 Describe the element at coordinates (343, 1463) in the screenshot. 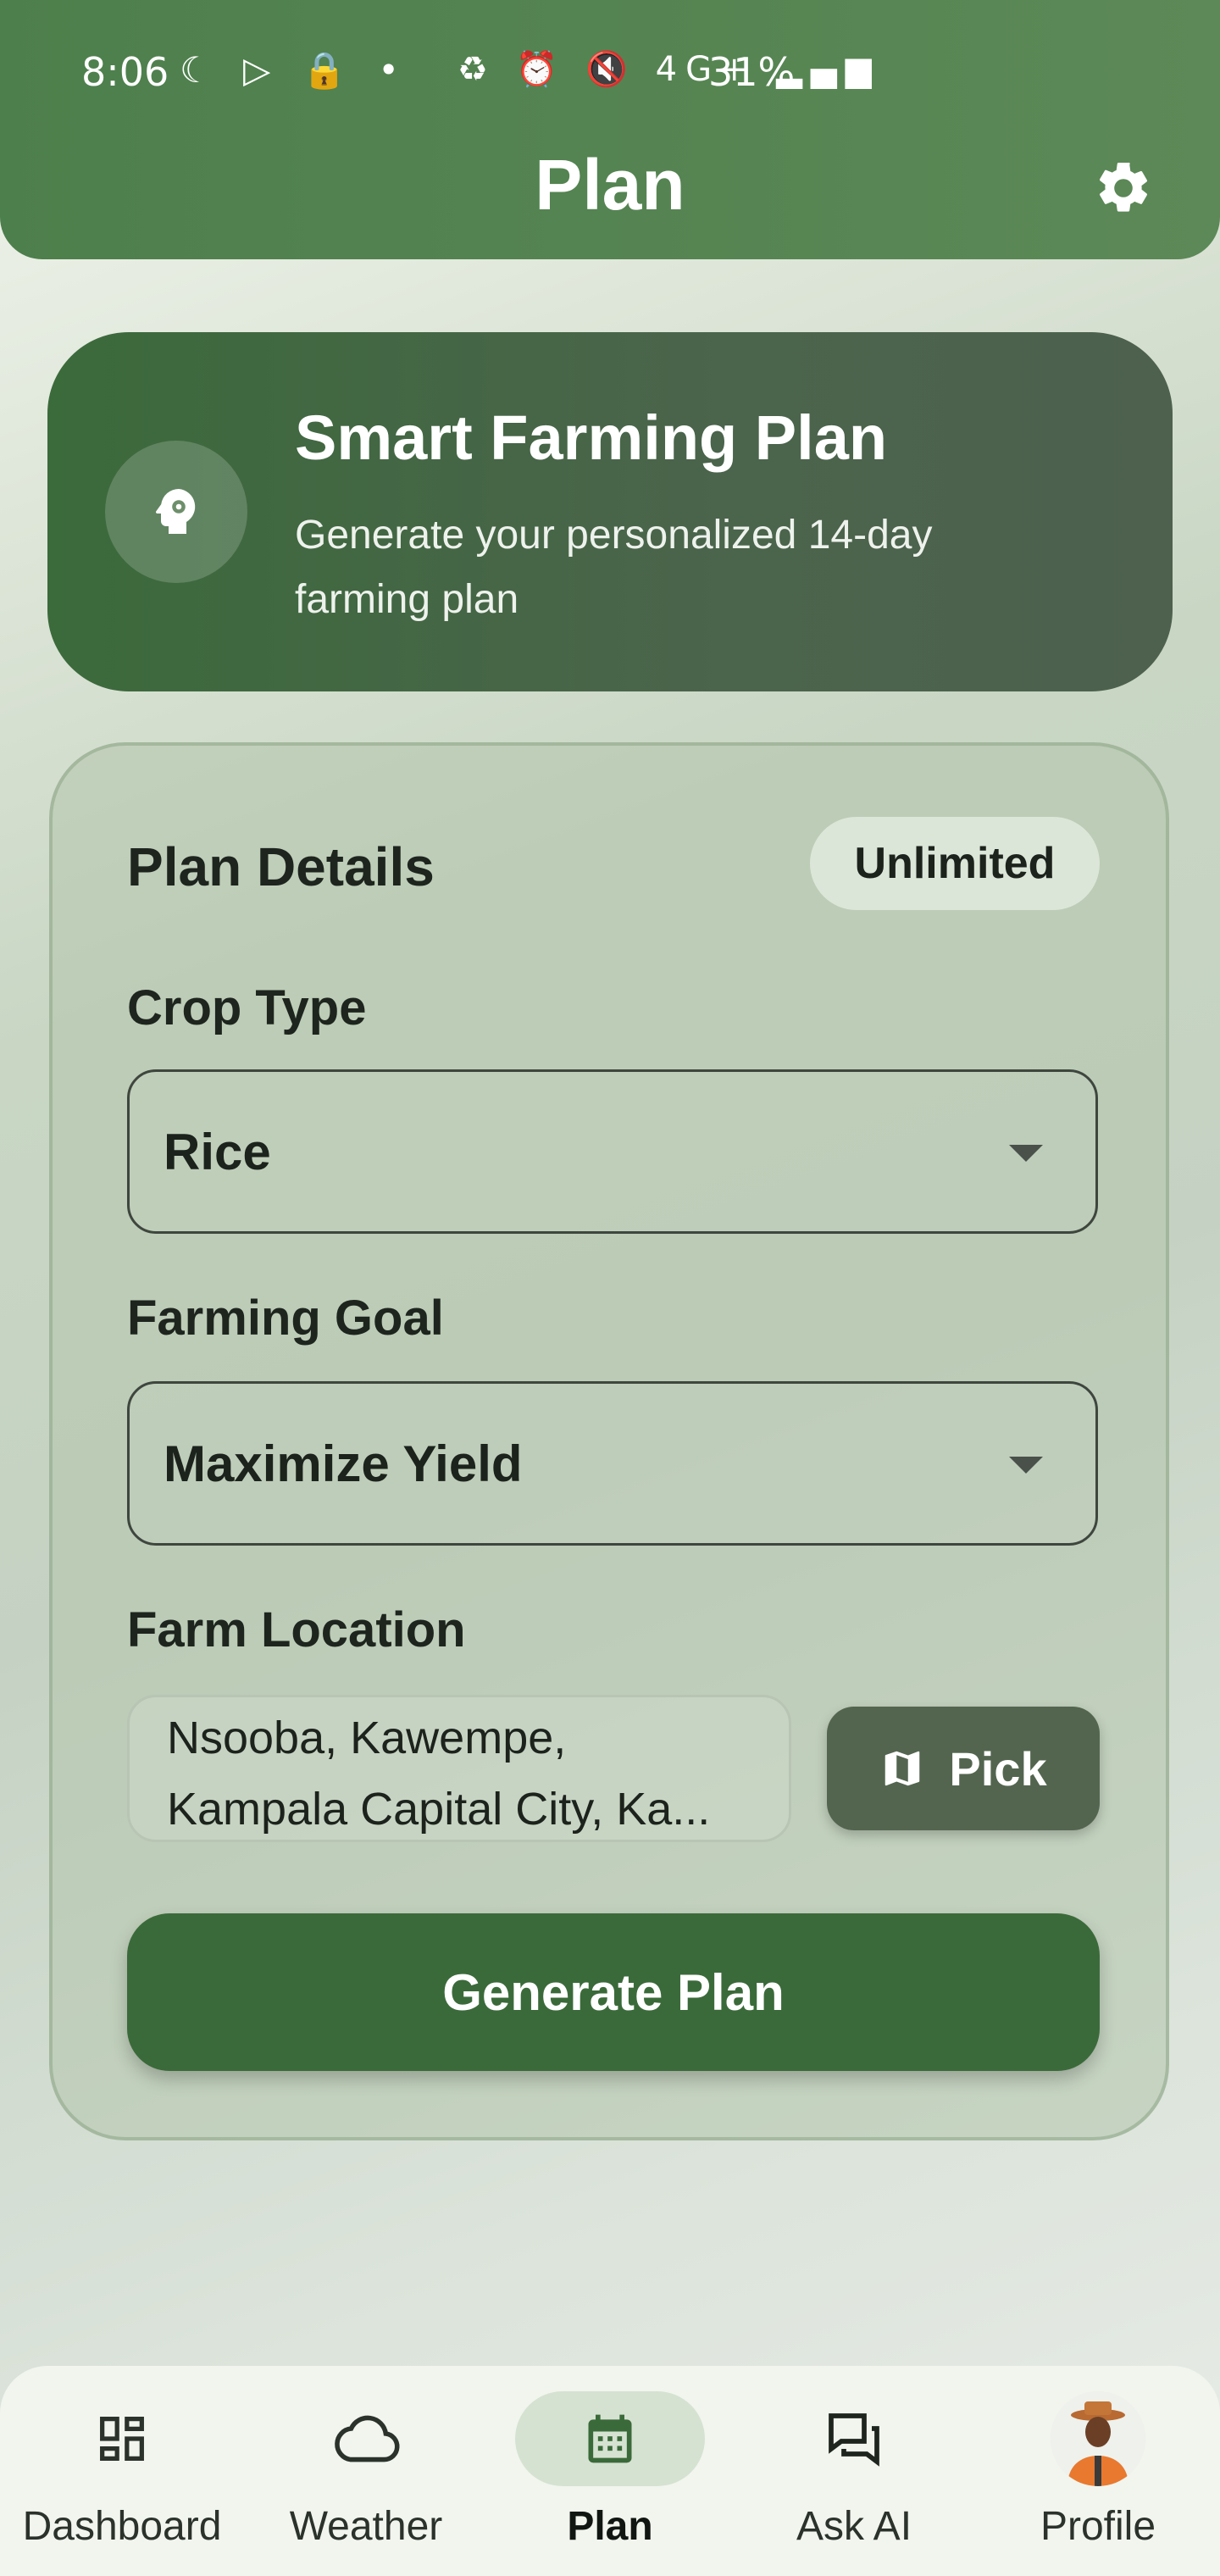

I see `farming-goal-value: Maximize Yield` at that location.